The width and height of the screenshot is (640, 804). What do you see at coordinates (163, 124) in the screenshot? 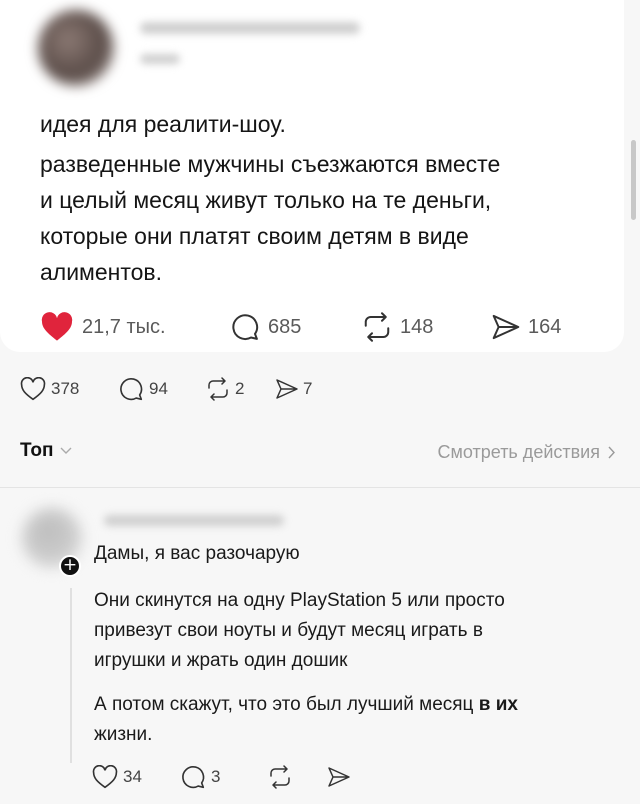
I see `post-title-line: идея для реалити-шоу.` at bounding box center [163, 124].